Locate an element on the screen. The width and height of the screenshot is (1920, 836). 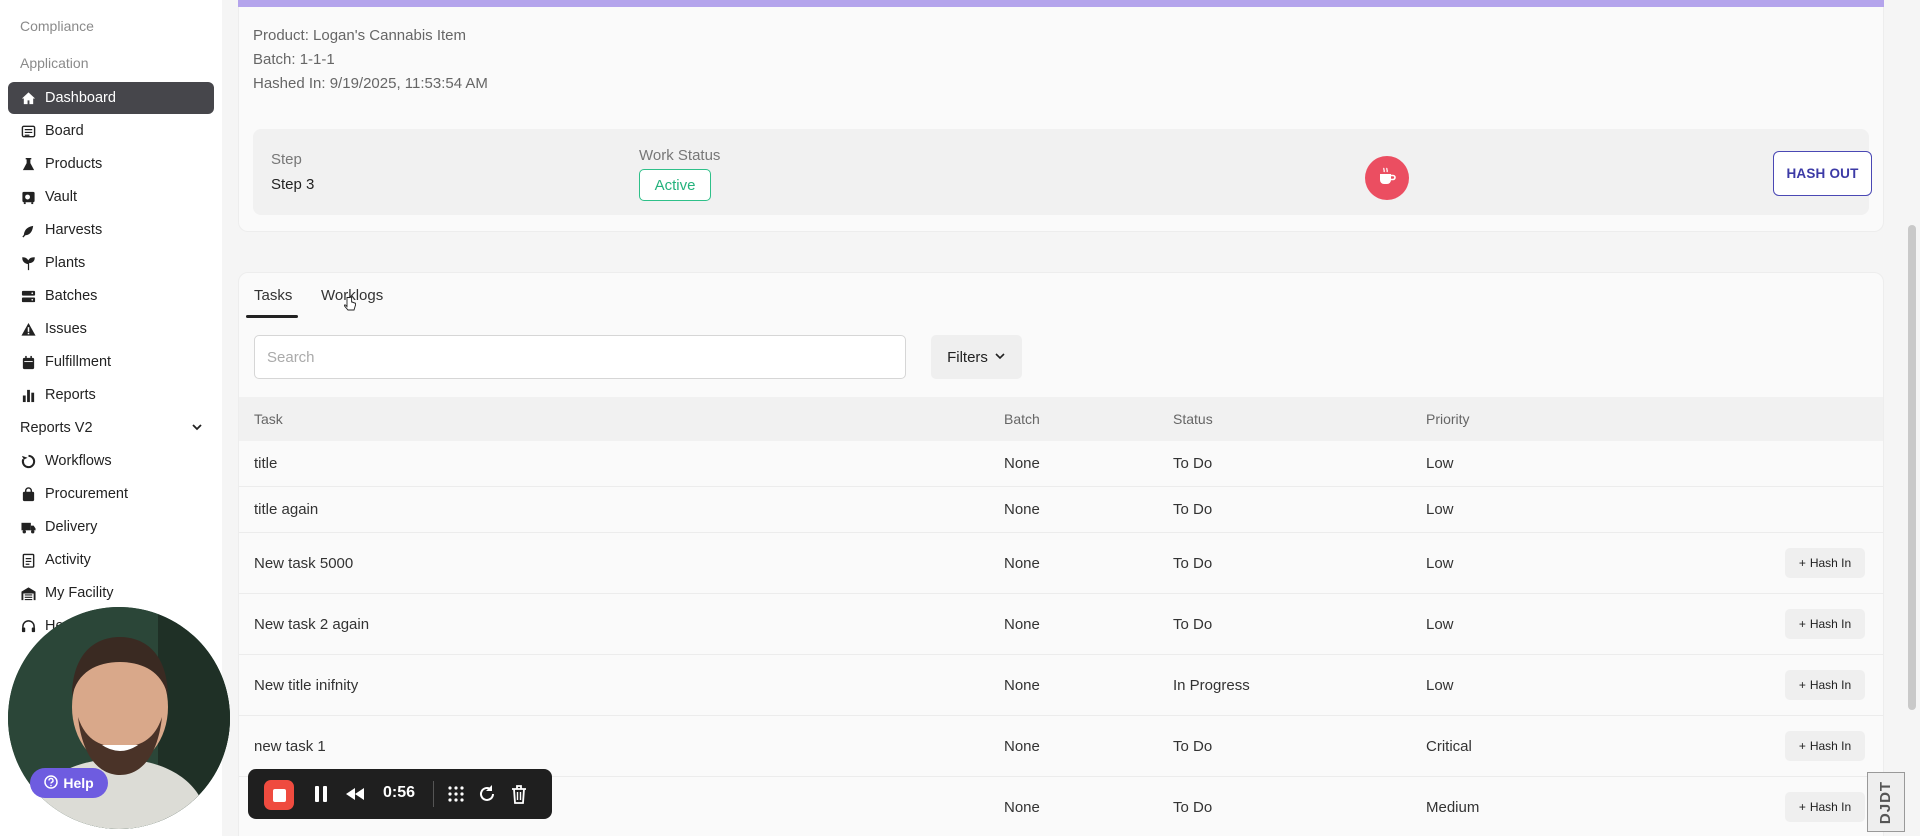
delete-recording-button is located at coordinates (519, 794).